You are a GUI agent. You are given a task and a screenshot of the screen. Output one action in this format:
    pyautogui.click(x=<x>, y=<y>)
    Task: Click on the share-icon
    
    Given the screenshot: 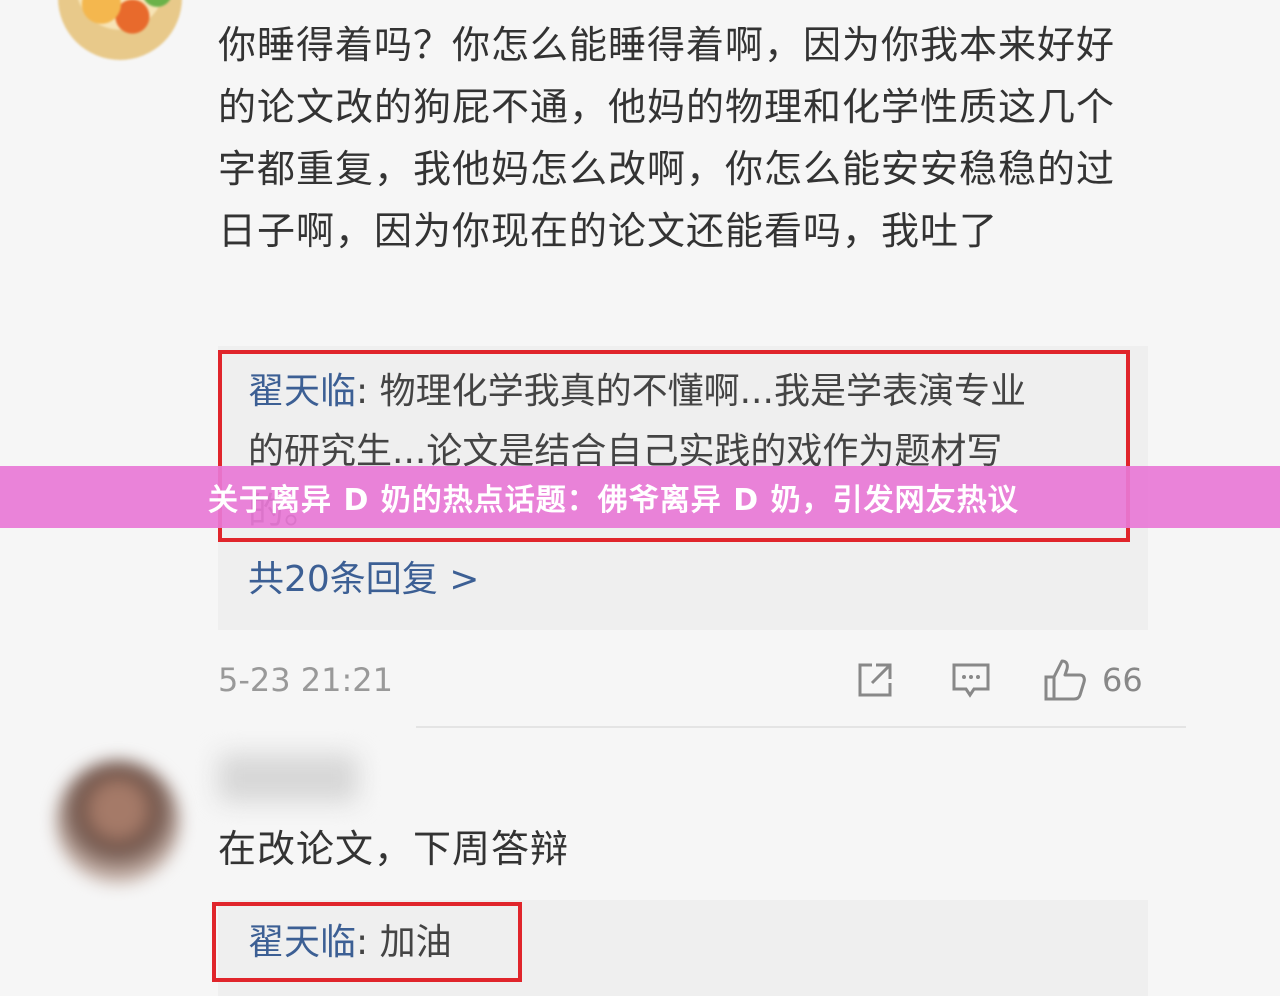 What is the action you would take?
    pyautogui.click(x=875, y=680)
    